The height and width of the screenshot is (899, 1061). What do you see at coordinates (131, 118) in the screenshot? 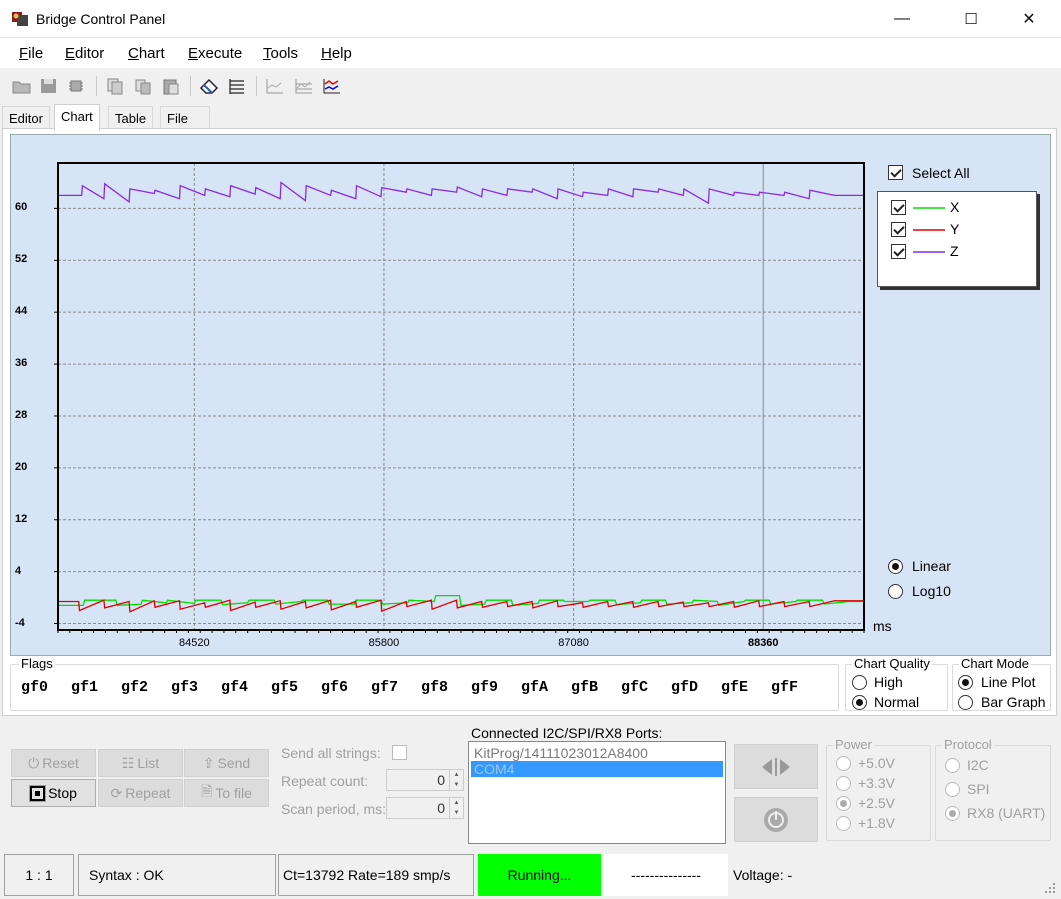
I see `tab-table: Table` at bounding box center [131, 118].